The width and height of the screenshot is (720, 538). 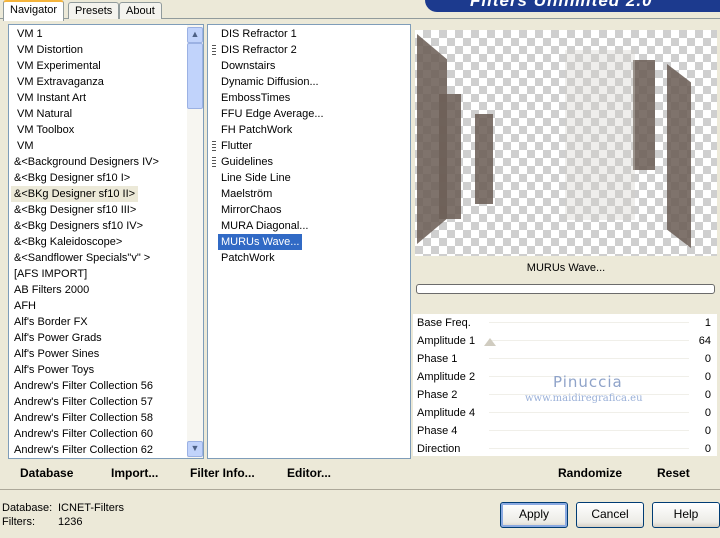 I want to click on category-item: Andrew's Filter Collection 57, so click(x=83, y=402).